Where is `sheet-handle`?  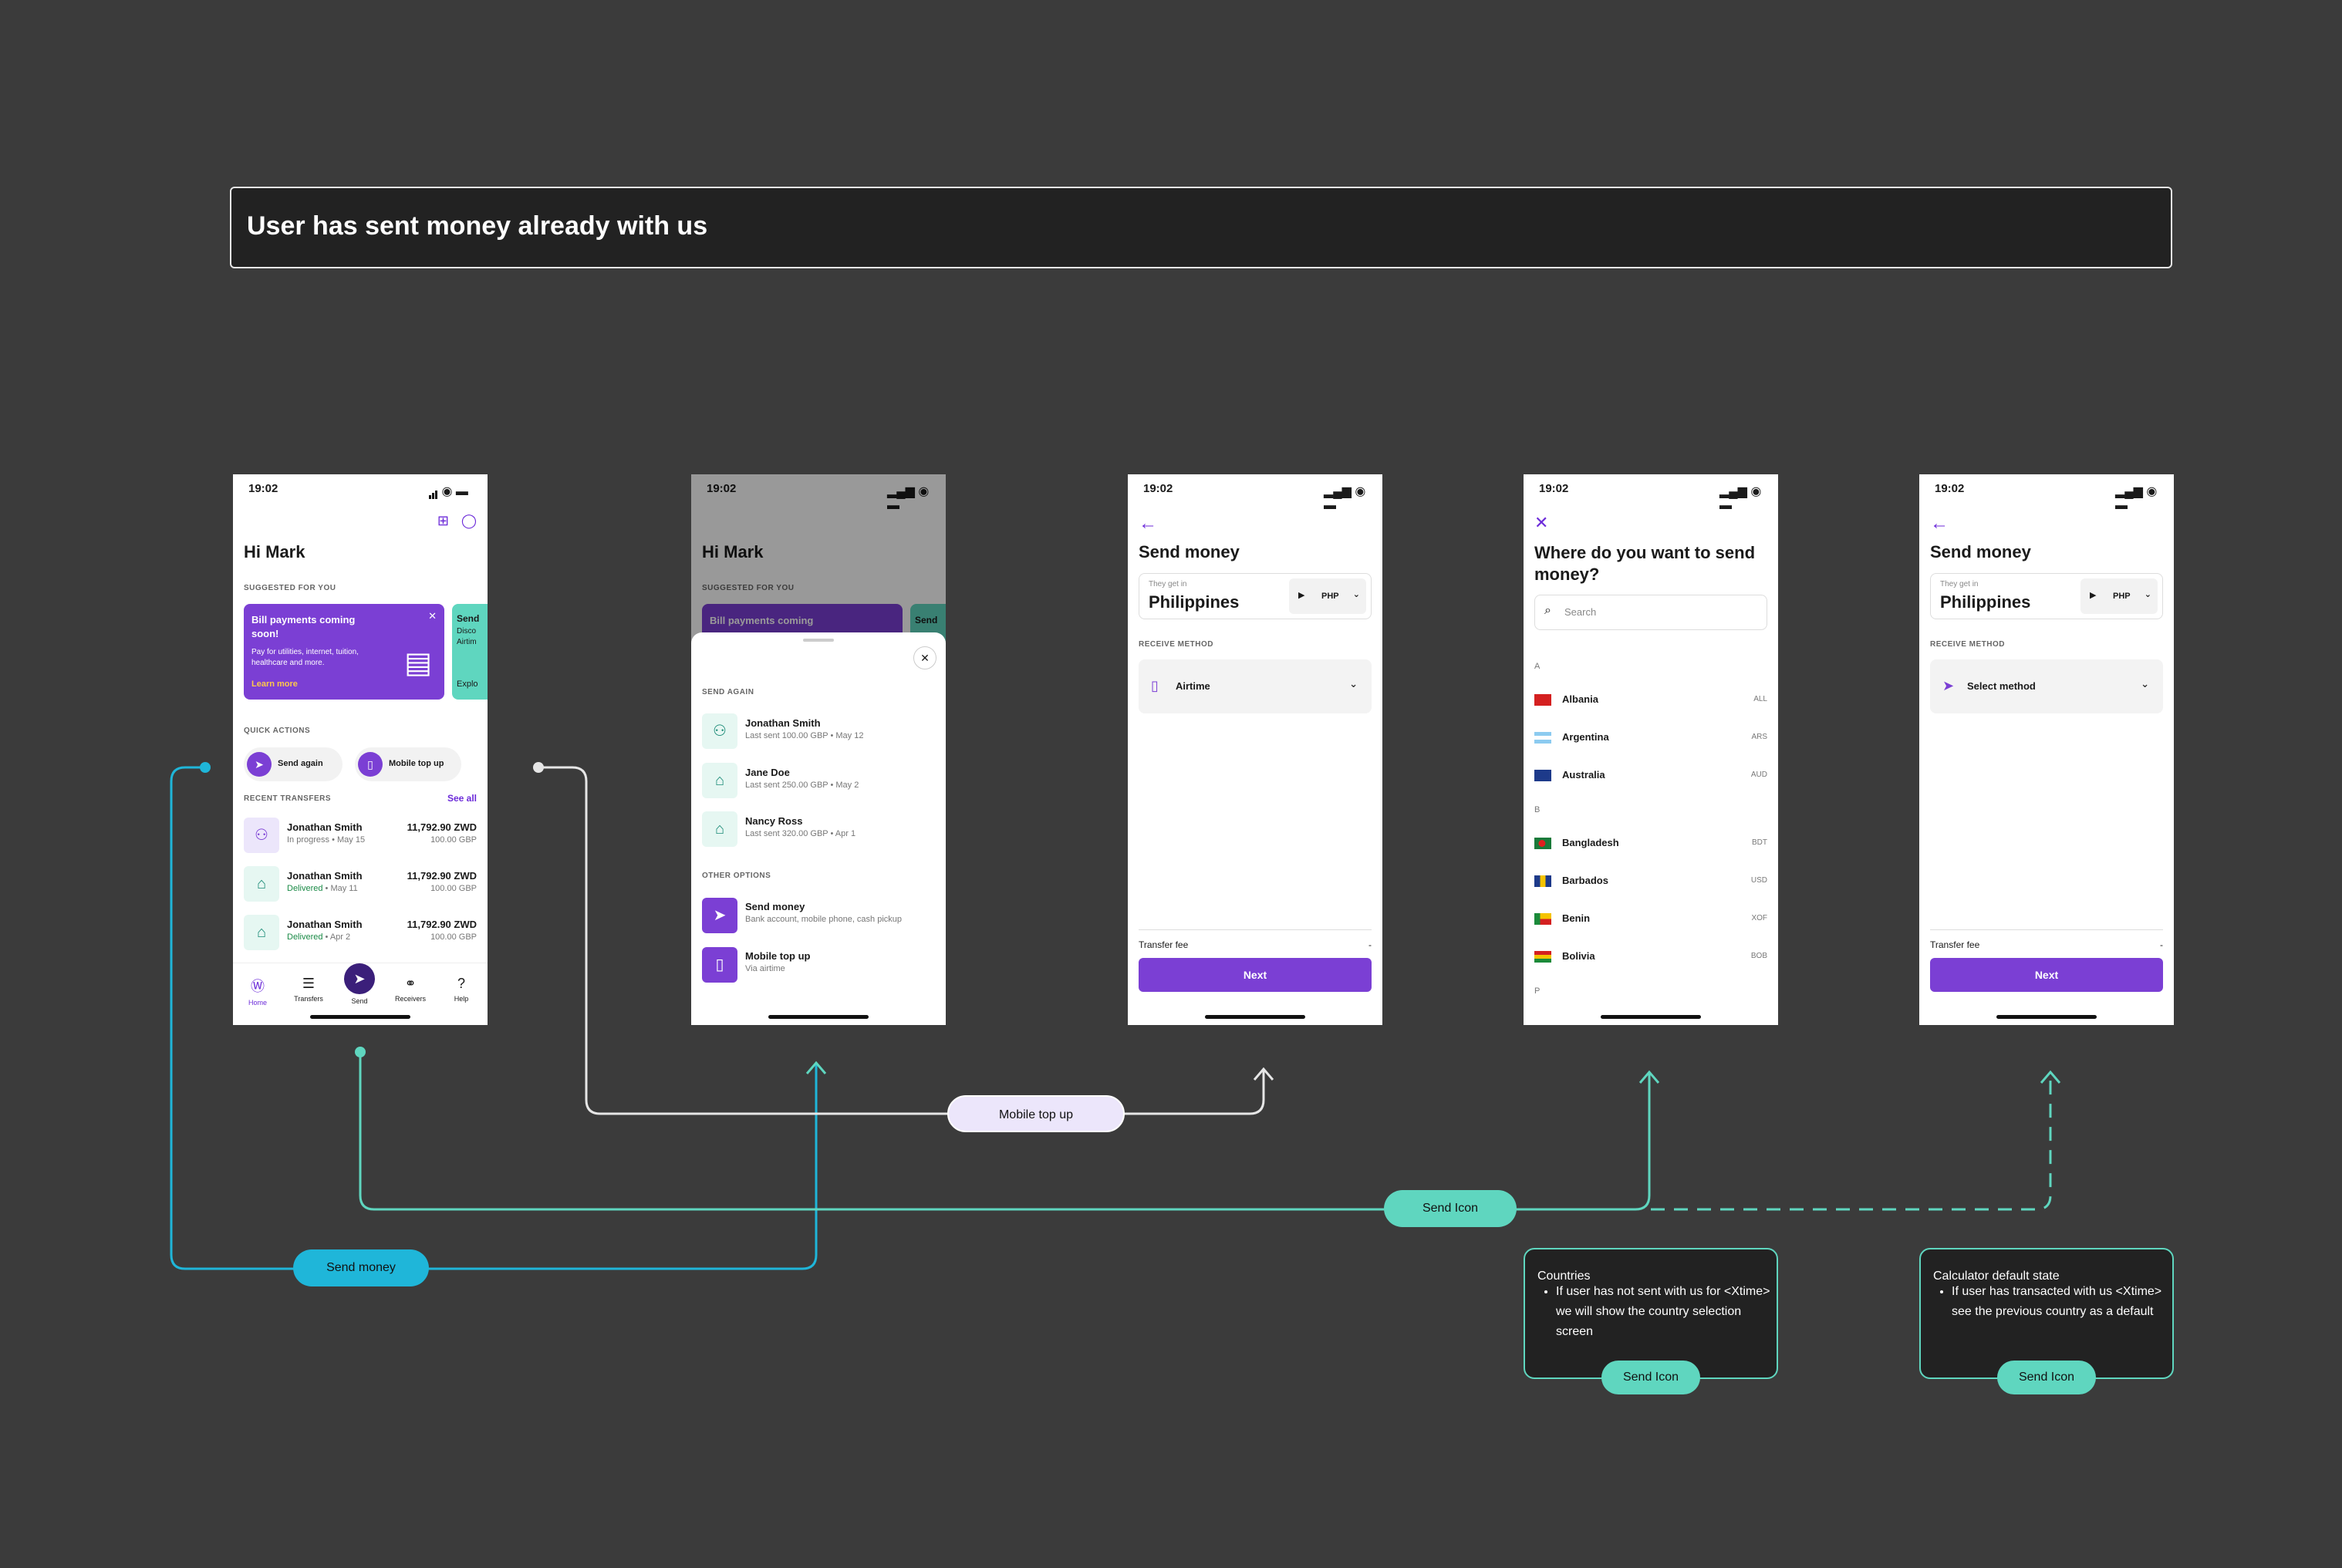
sheet-handle is located at coordinates (818, 640).